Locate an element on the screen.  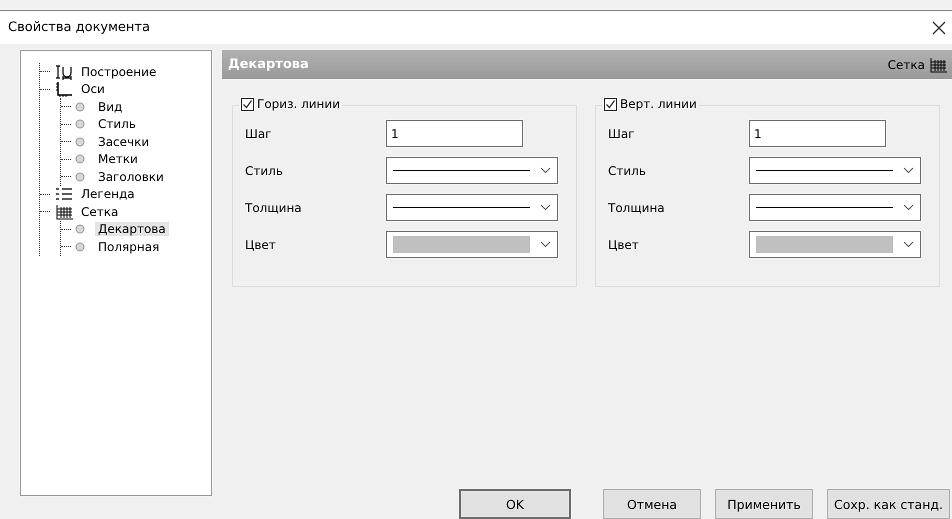
build-icon is located at coordinates (64, 72).